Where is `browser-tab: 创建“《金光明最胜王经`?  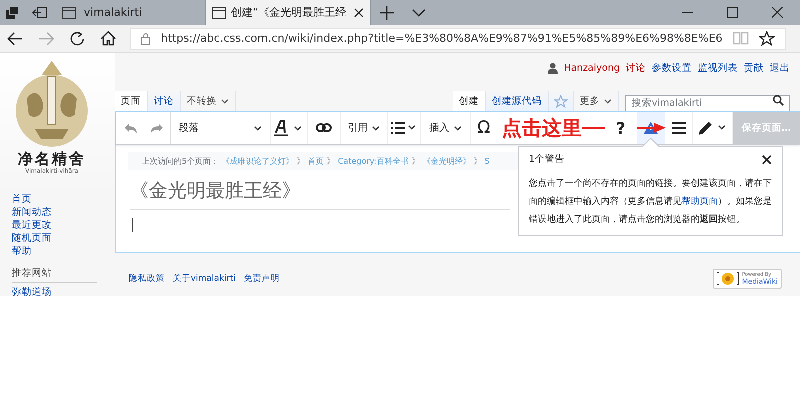 browser-tab: 创建“《金光明最胜王经 is located at coordinates (288, 12).